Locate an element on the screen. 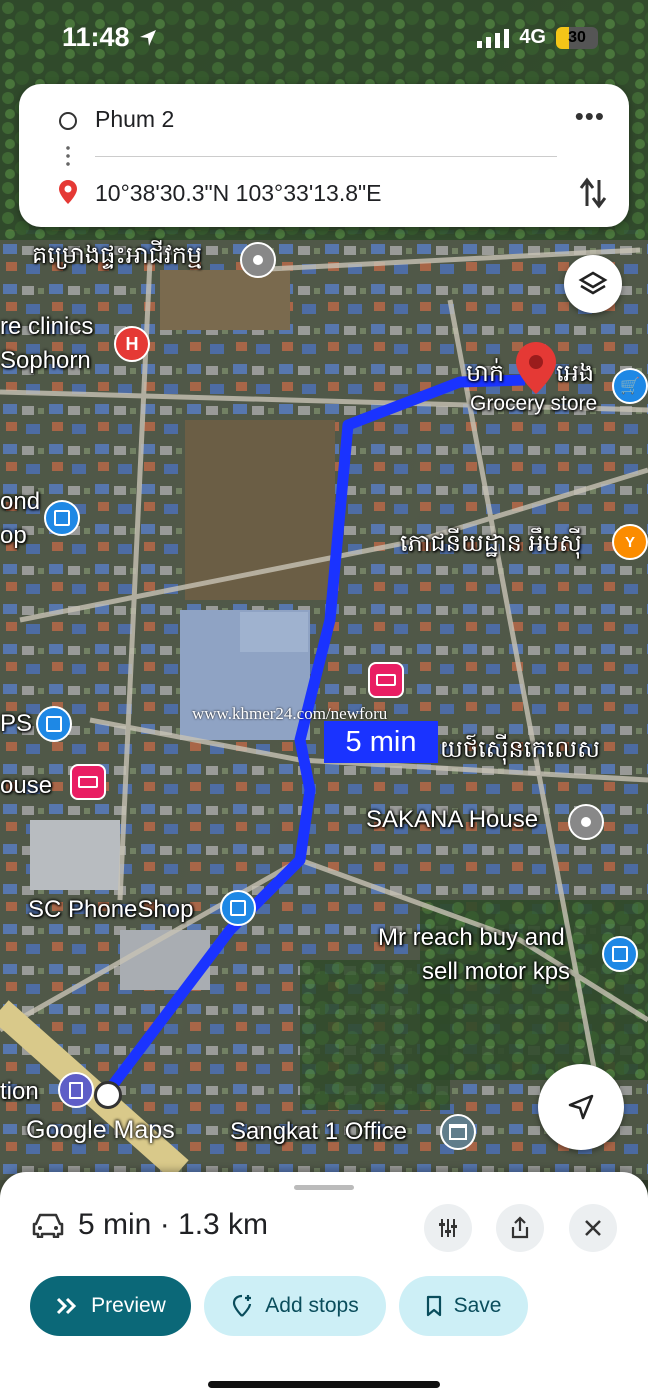  add-stops-button: Add stops is located at coordinates (295, 1306).